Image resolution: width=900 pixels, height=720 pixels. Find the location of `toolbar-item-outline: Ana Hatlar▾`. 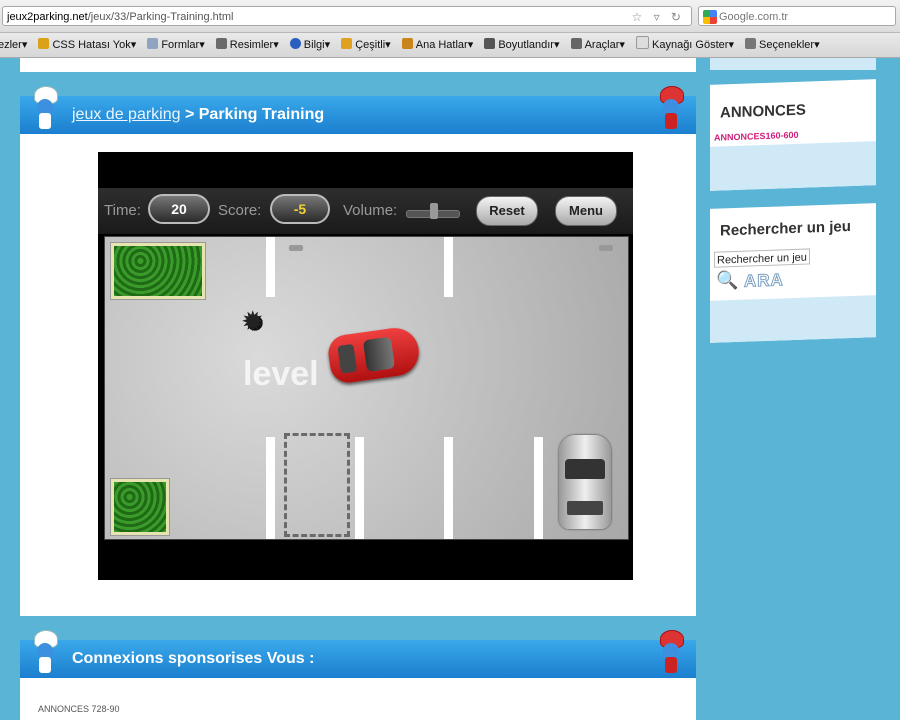

toolbar-item-outline: Ana Hatlar▾ is located at coordinates (437, 45).